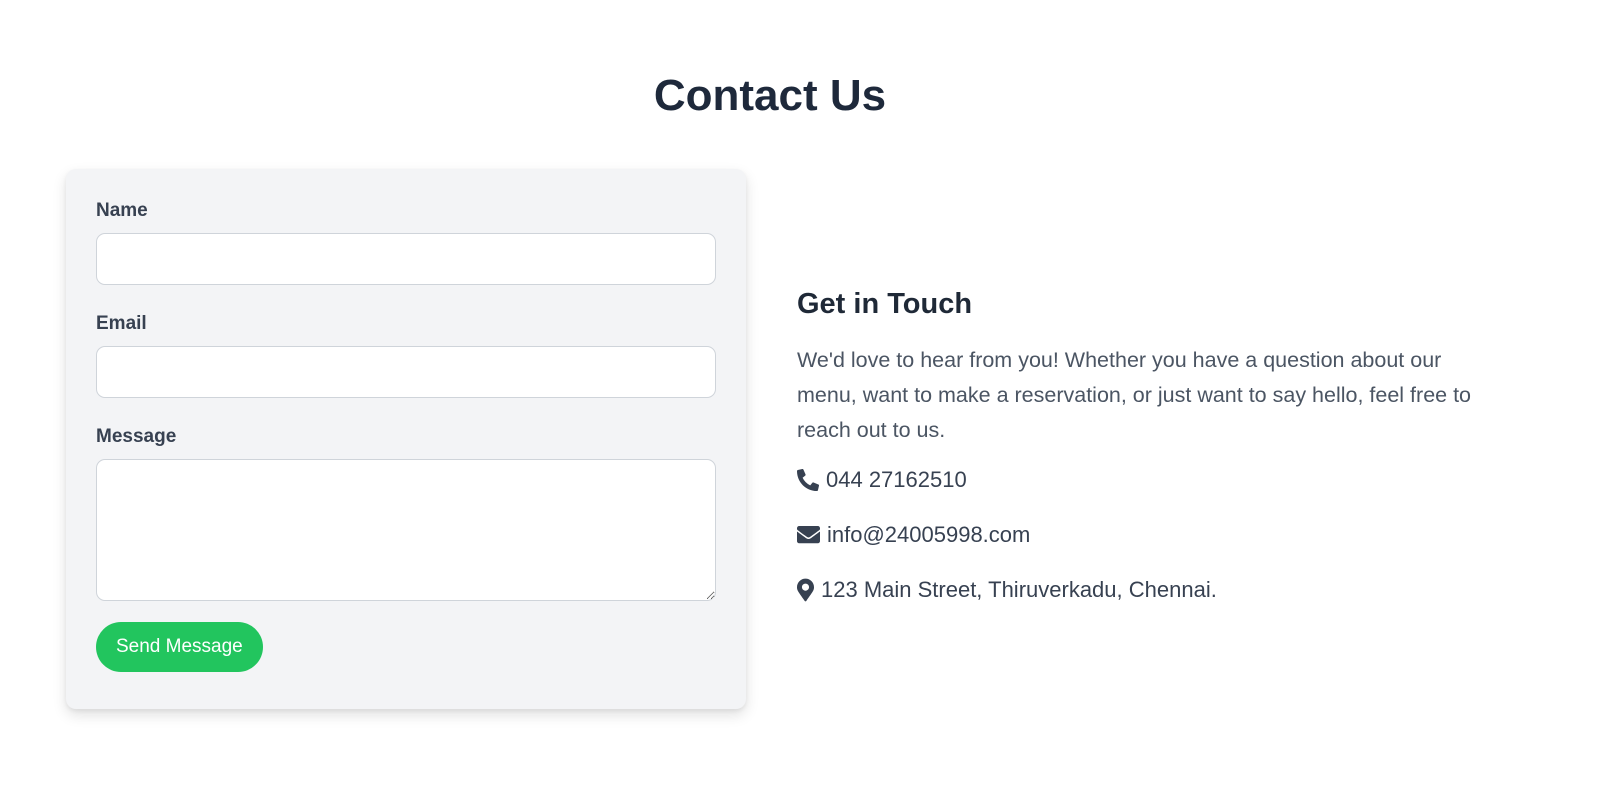  Describe the element at coordinates (1147, 535) in the screenshot. I see `email-line: info@24005998.com` at that location.